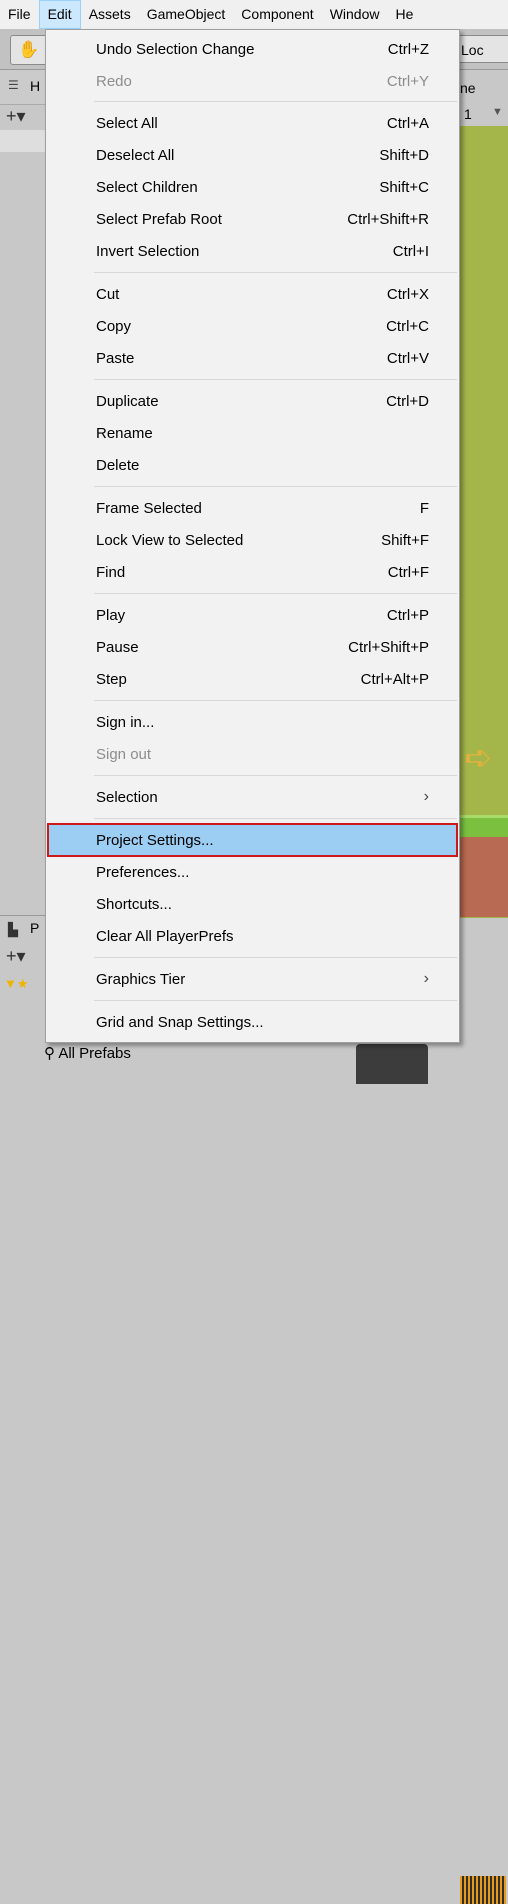 Image resolution: width=508 pixels, height=1904 pixels. What do you see at coordinates (478, 758) in the screenshot?
I see `signpost-icon: ➪` at bounding box center [478, 758].